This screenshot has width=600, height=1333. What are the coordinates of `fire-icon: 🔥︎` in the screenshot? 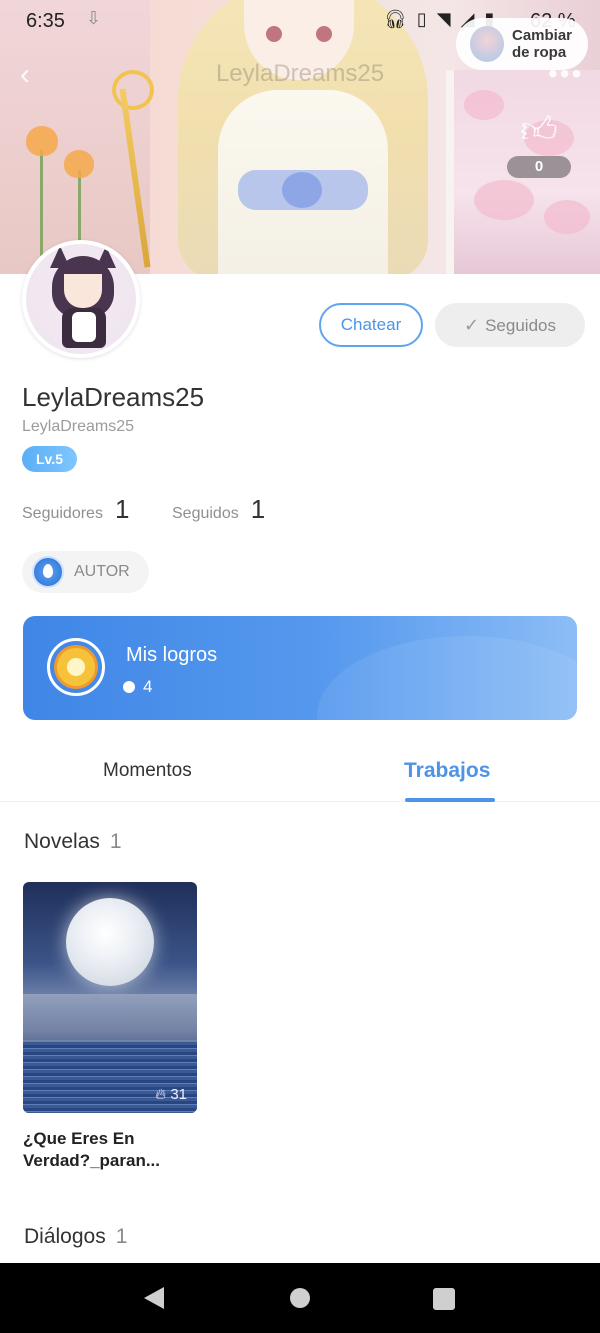 It's located at (161, 1094).